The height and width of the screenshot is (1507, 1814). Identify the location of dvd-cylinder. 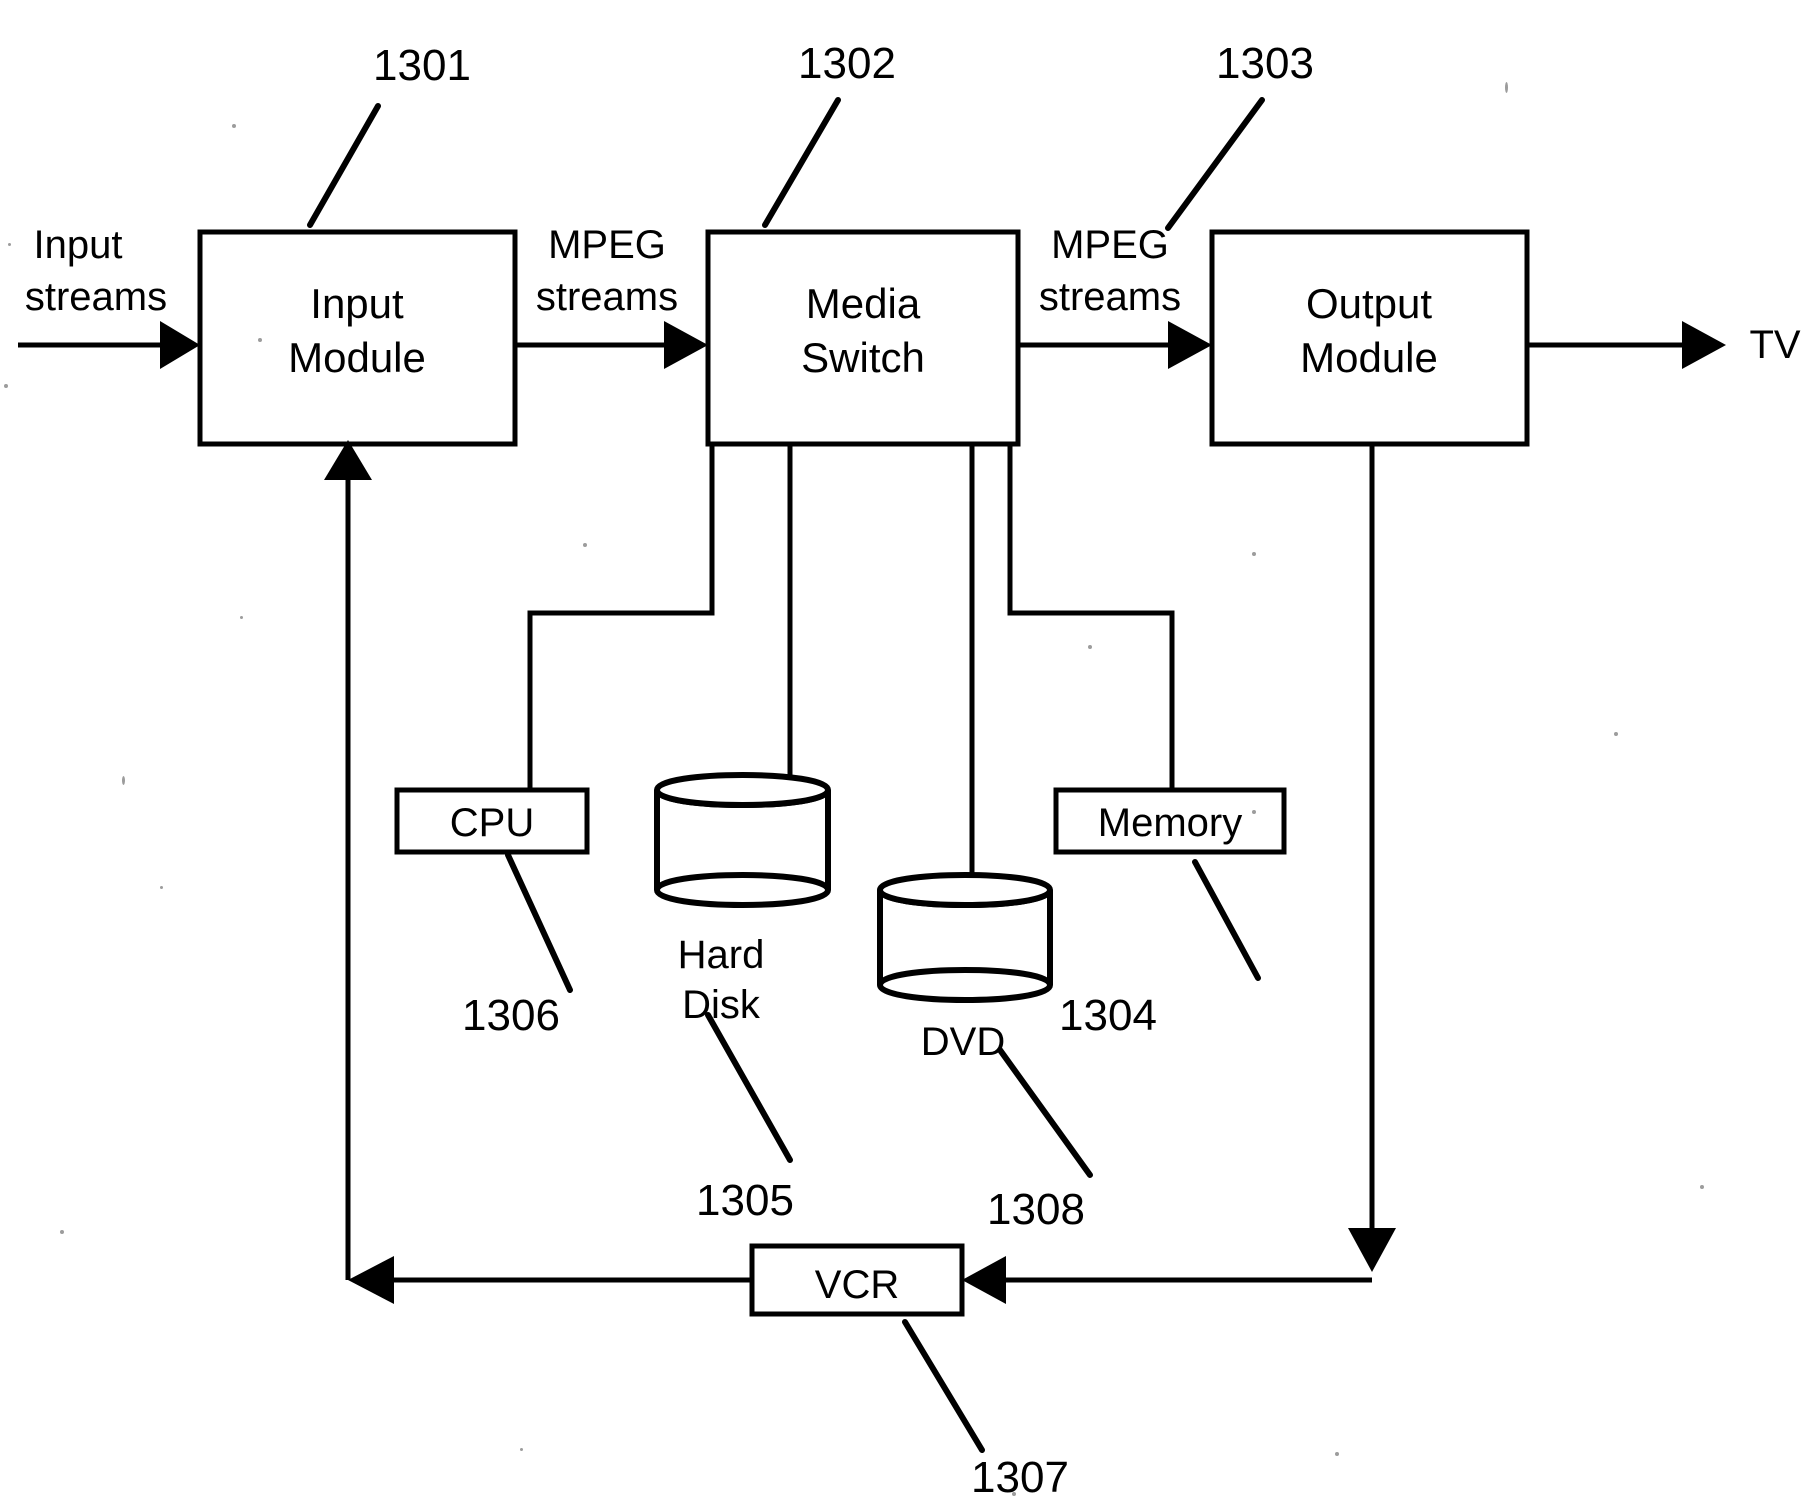
(965, 937).